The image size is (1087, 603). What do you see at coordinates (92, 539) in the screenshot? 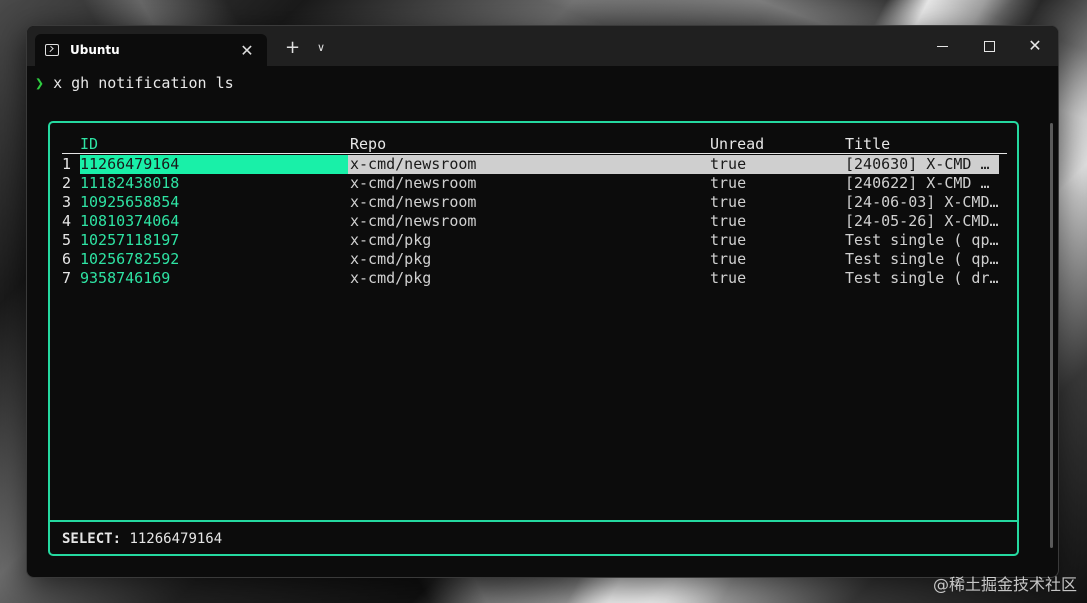
I see `select-label: SELECT:` at bounding box center [92, 539].